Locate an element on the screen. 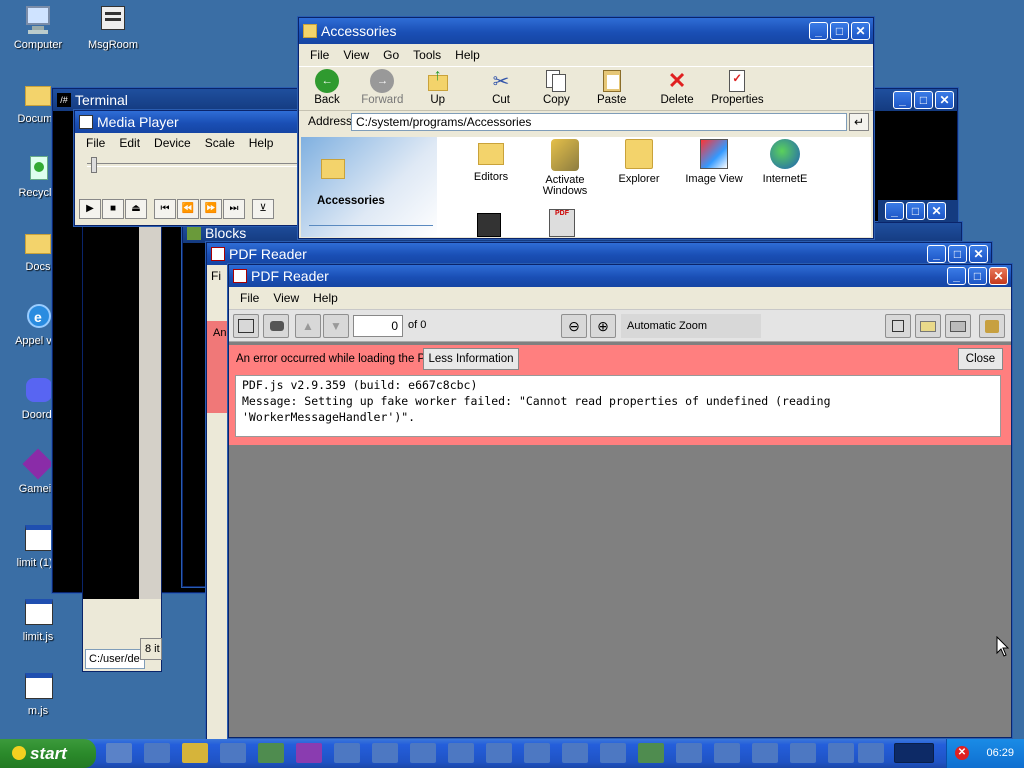 The width and height of the screenshot is (1024, 768). file-item-editors: Editors is located at coordinates (491, 163).